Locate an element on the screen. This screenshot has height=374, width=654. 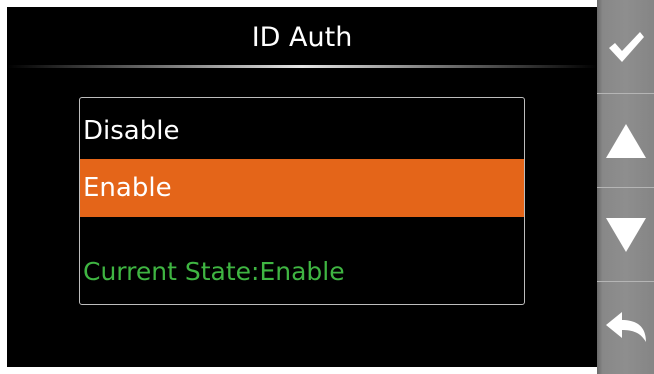
arrow-up-icon is located at coordinates (626, 141).